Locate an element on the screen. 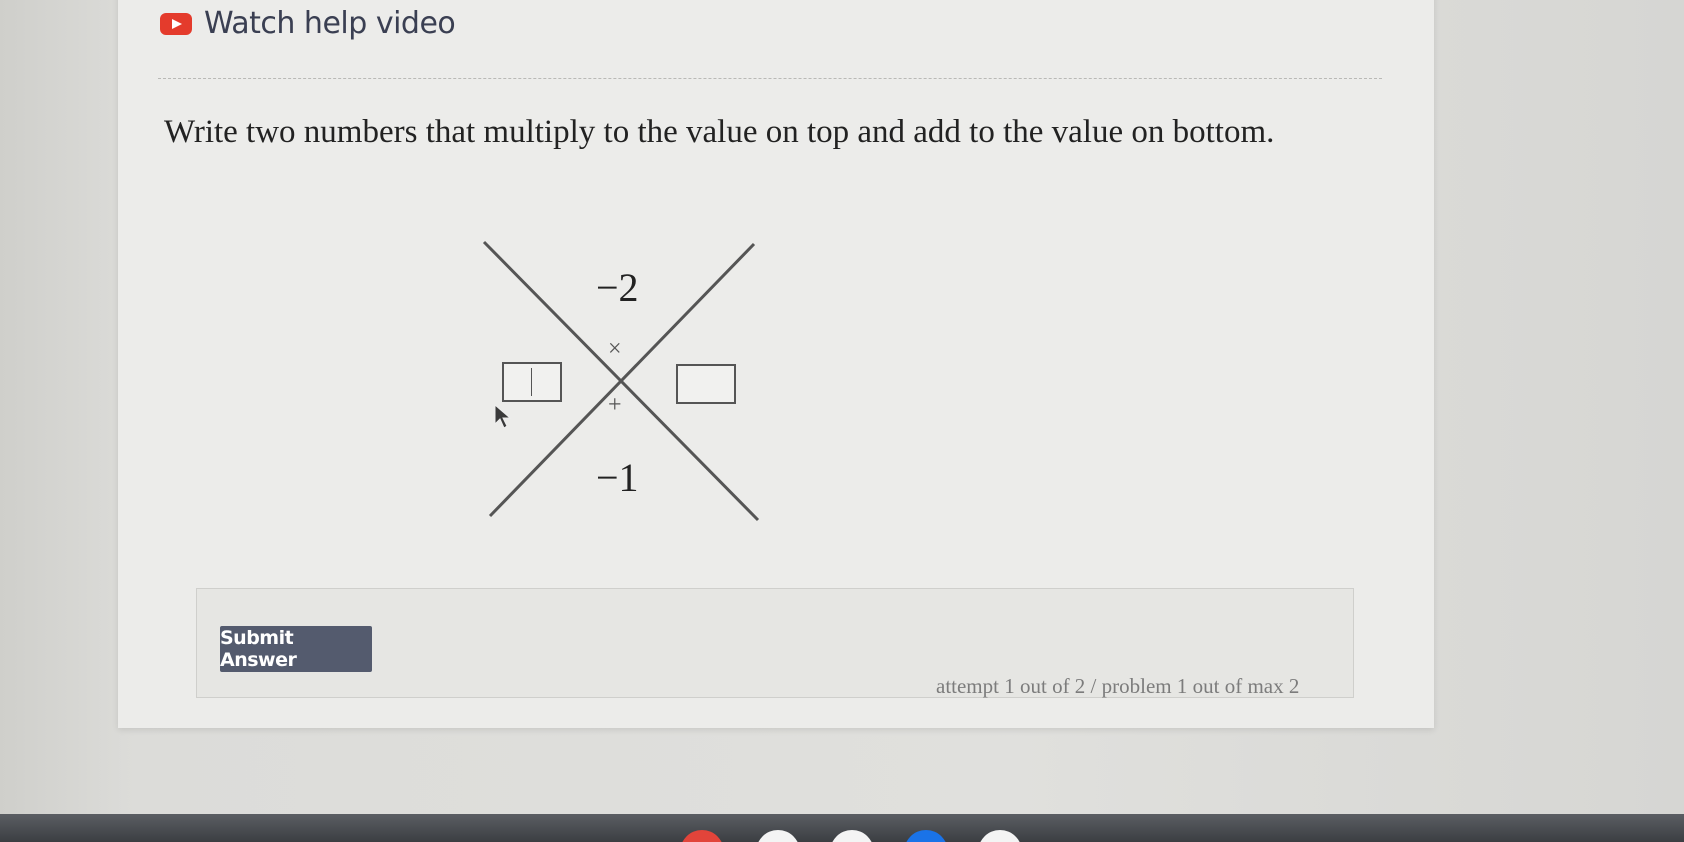  bottom-value: −1 is located at coordinates (617, 477).